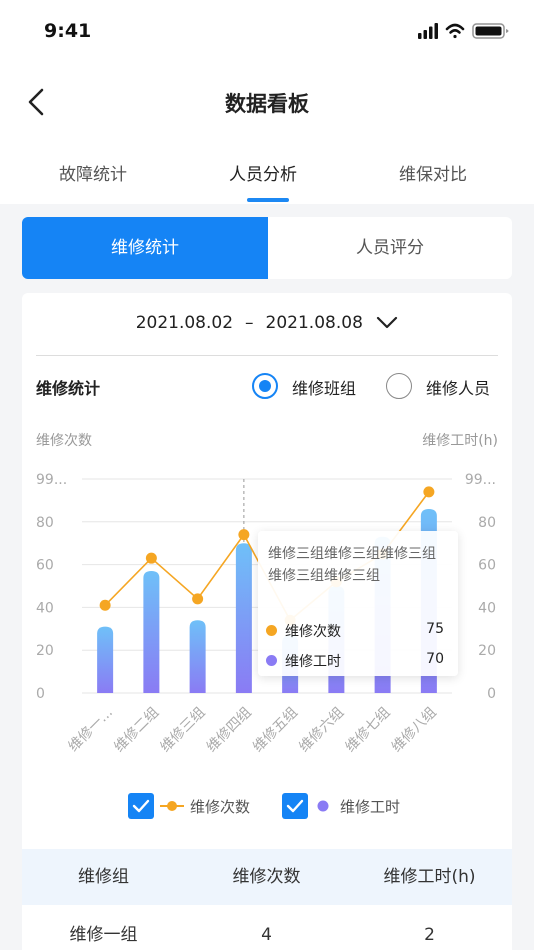  Describe the element at coordinates (64, 441) in the screenshot. I see `y-axis-label: 维修次数` at that location.